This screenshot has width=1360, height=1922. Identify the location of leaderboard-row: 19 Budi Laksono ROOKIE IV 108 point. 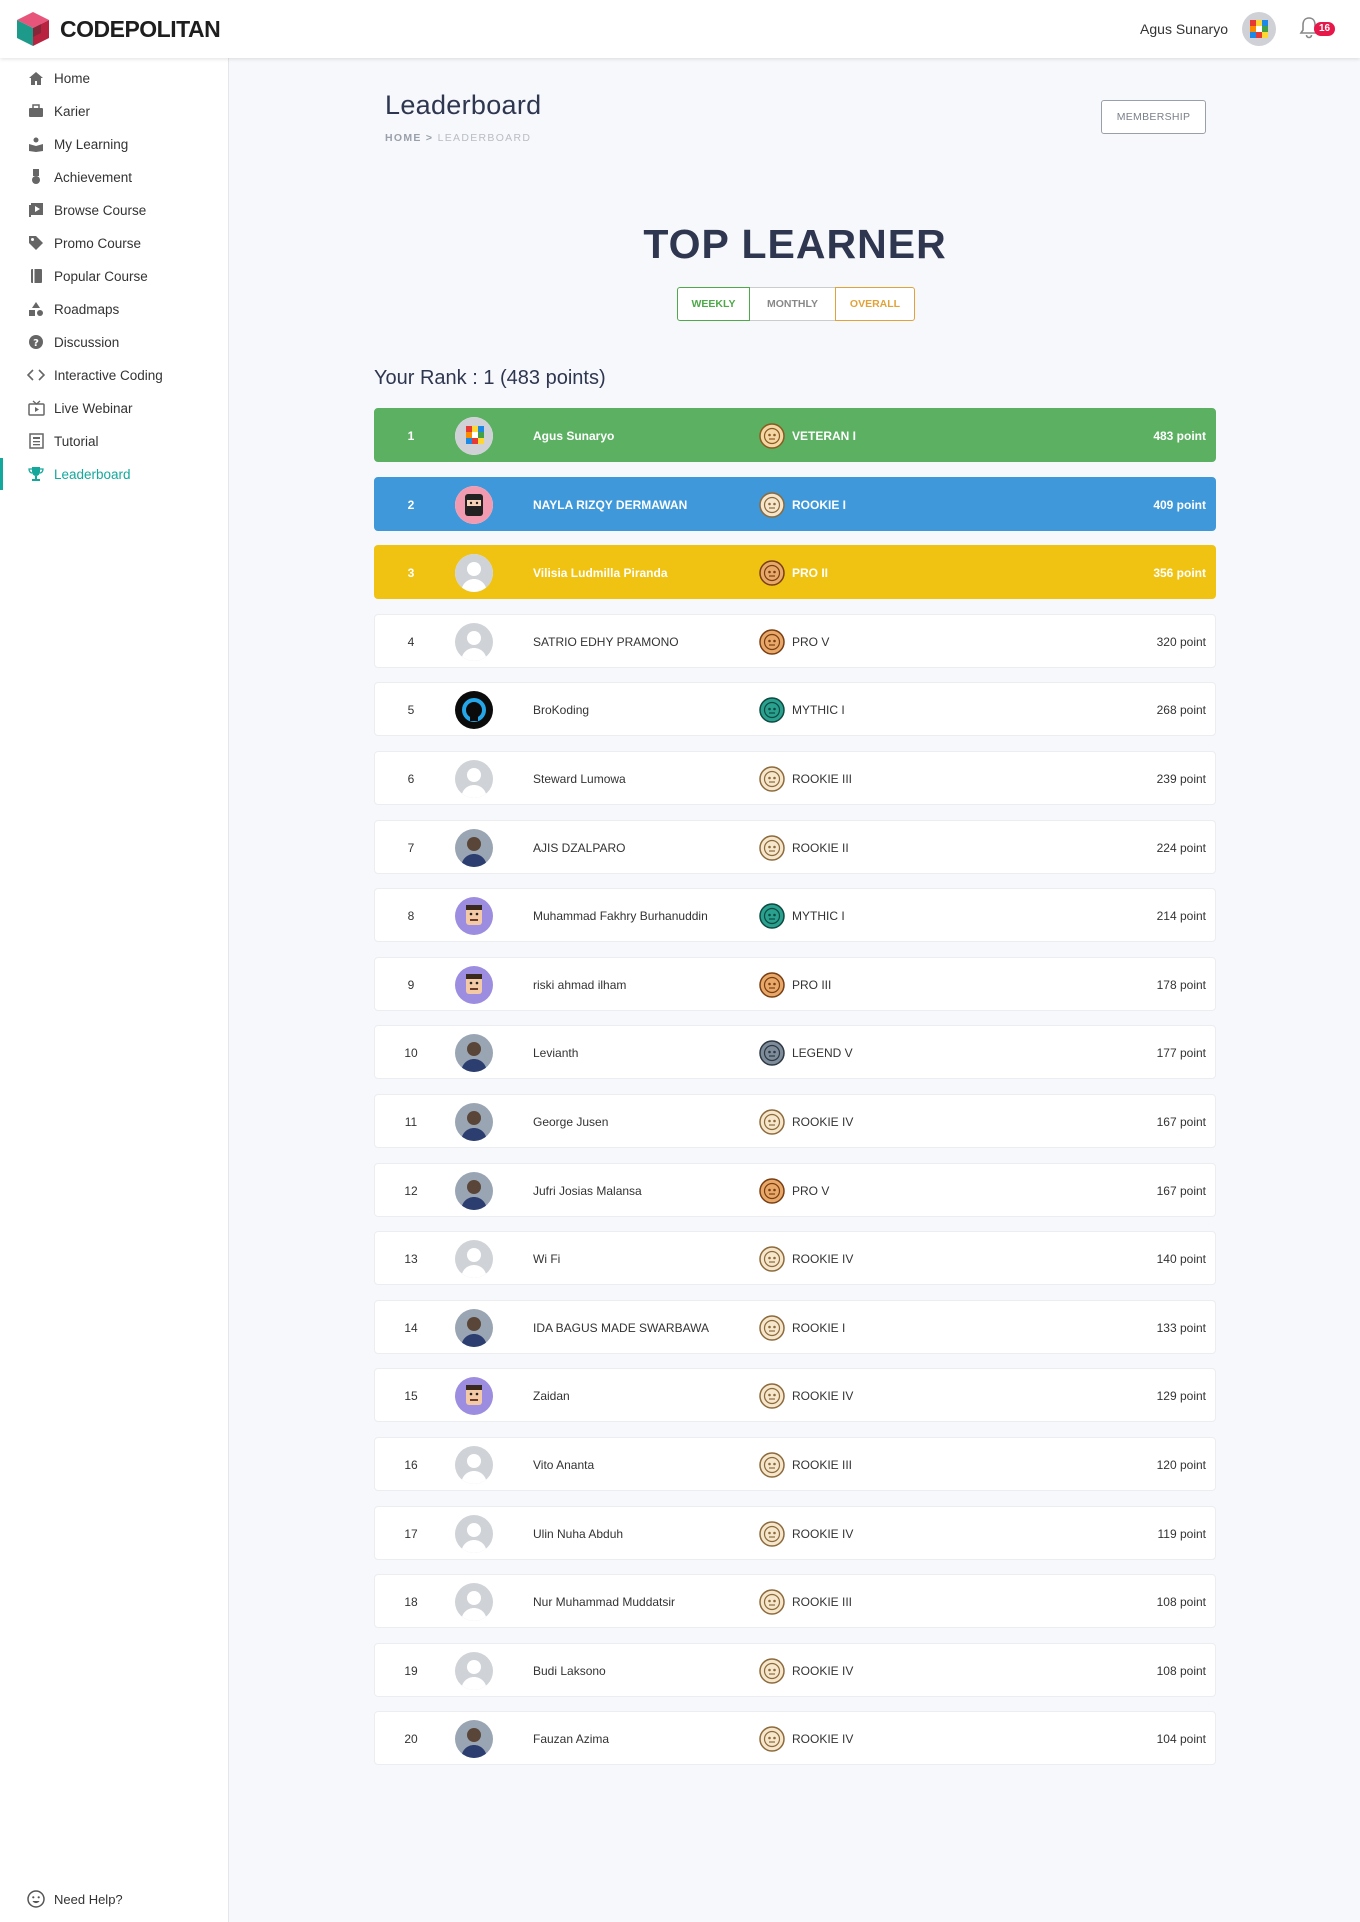
(795, 1670).